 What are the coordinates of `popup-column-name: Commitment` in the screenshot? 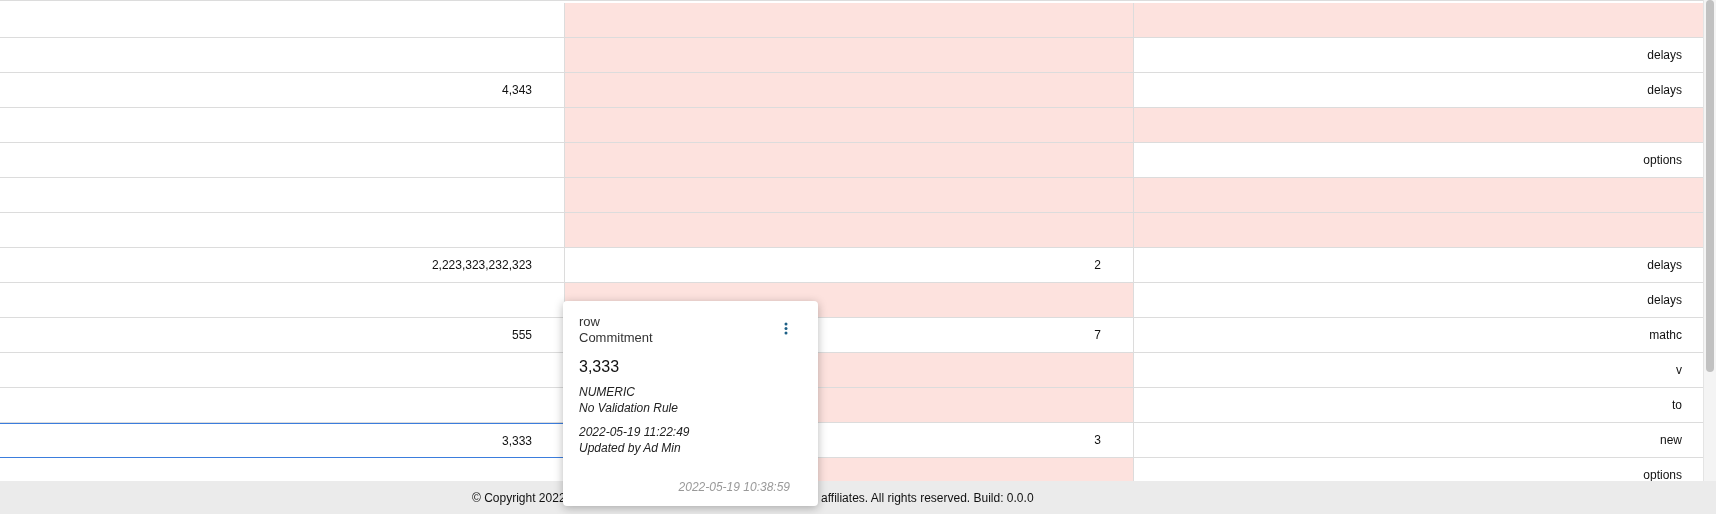 It's located at (616, 338).